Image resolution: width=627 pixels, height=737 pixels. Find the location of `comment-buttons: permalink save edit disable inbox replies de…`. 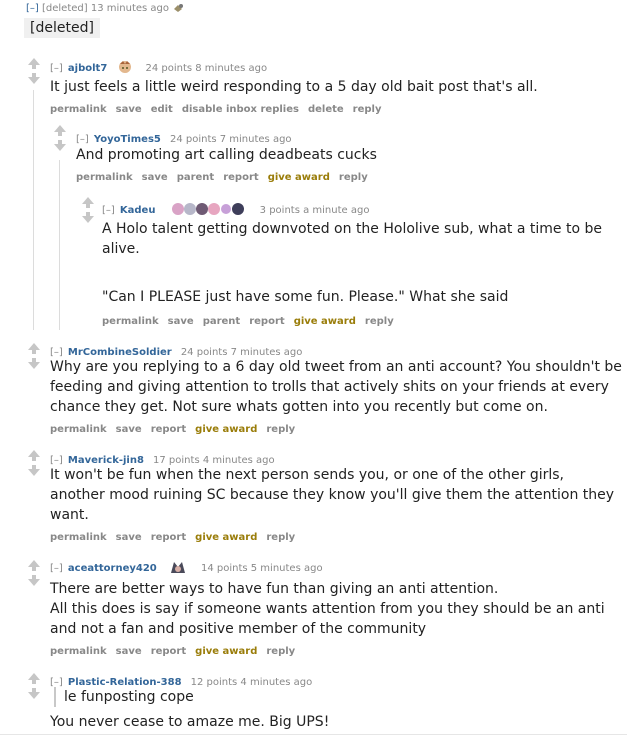

comment-buttons: permalink save edit disable inbox replies de… is located at coordinates (220, 109).